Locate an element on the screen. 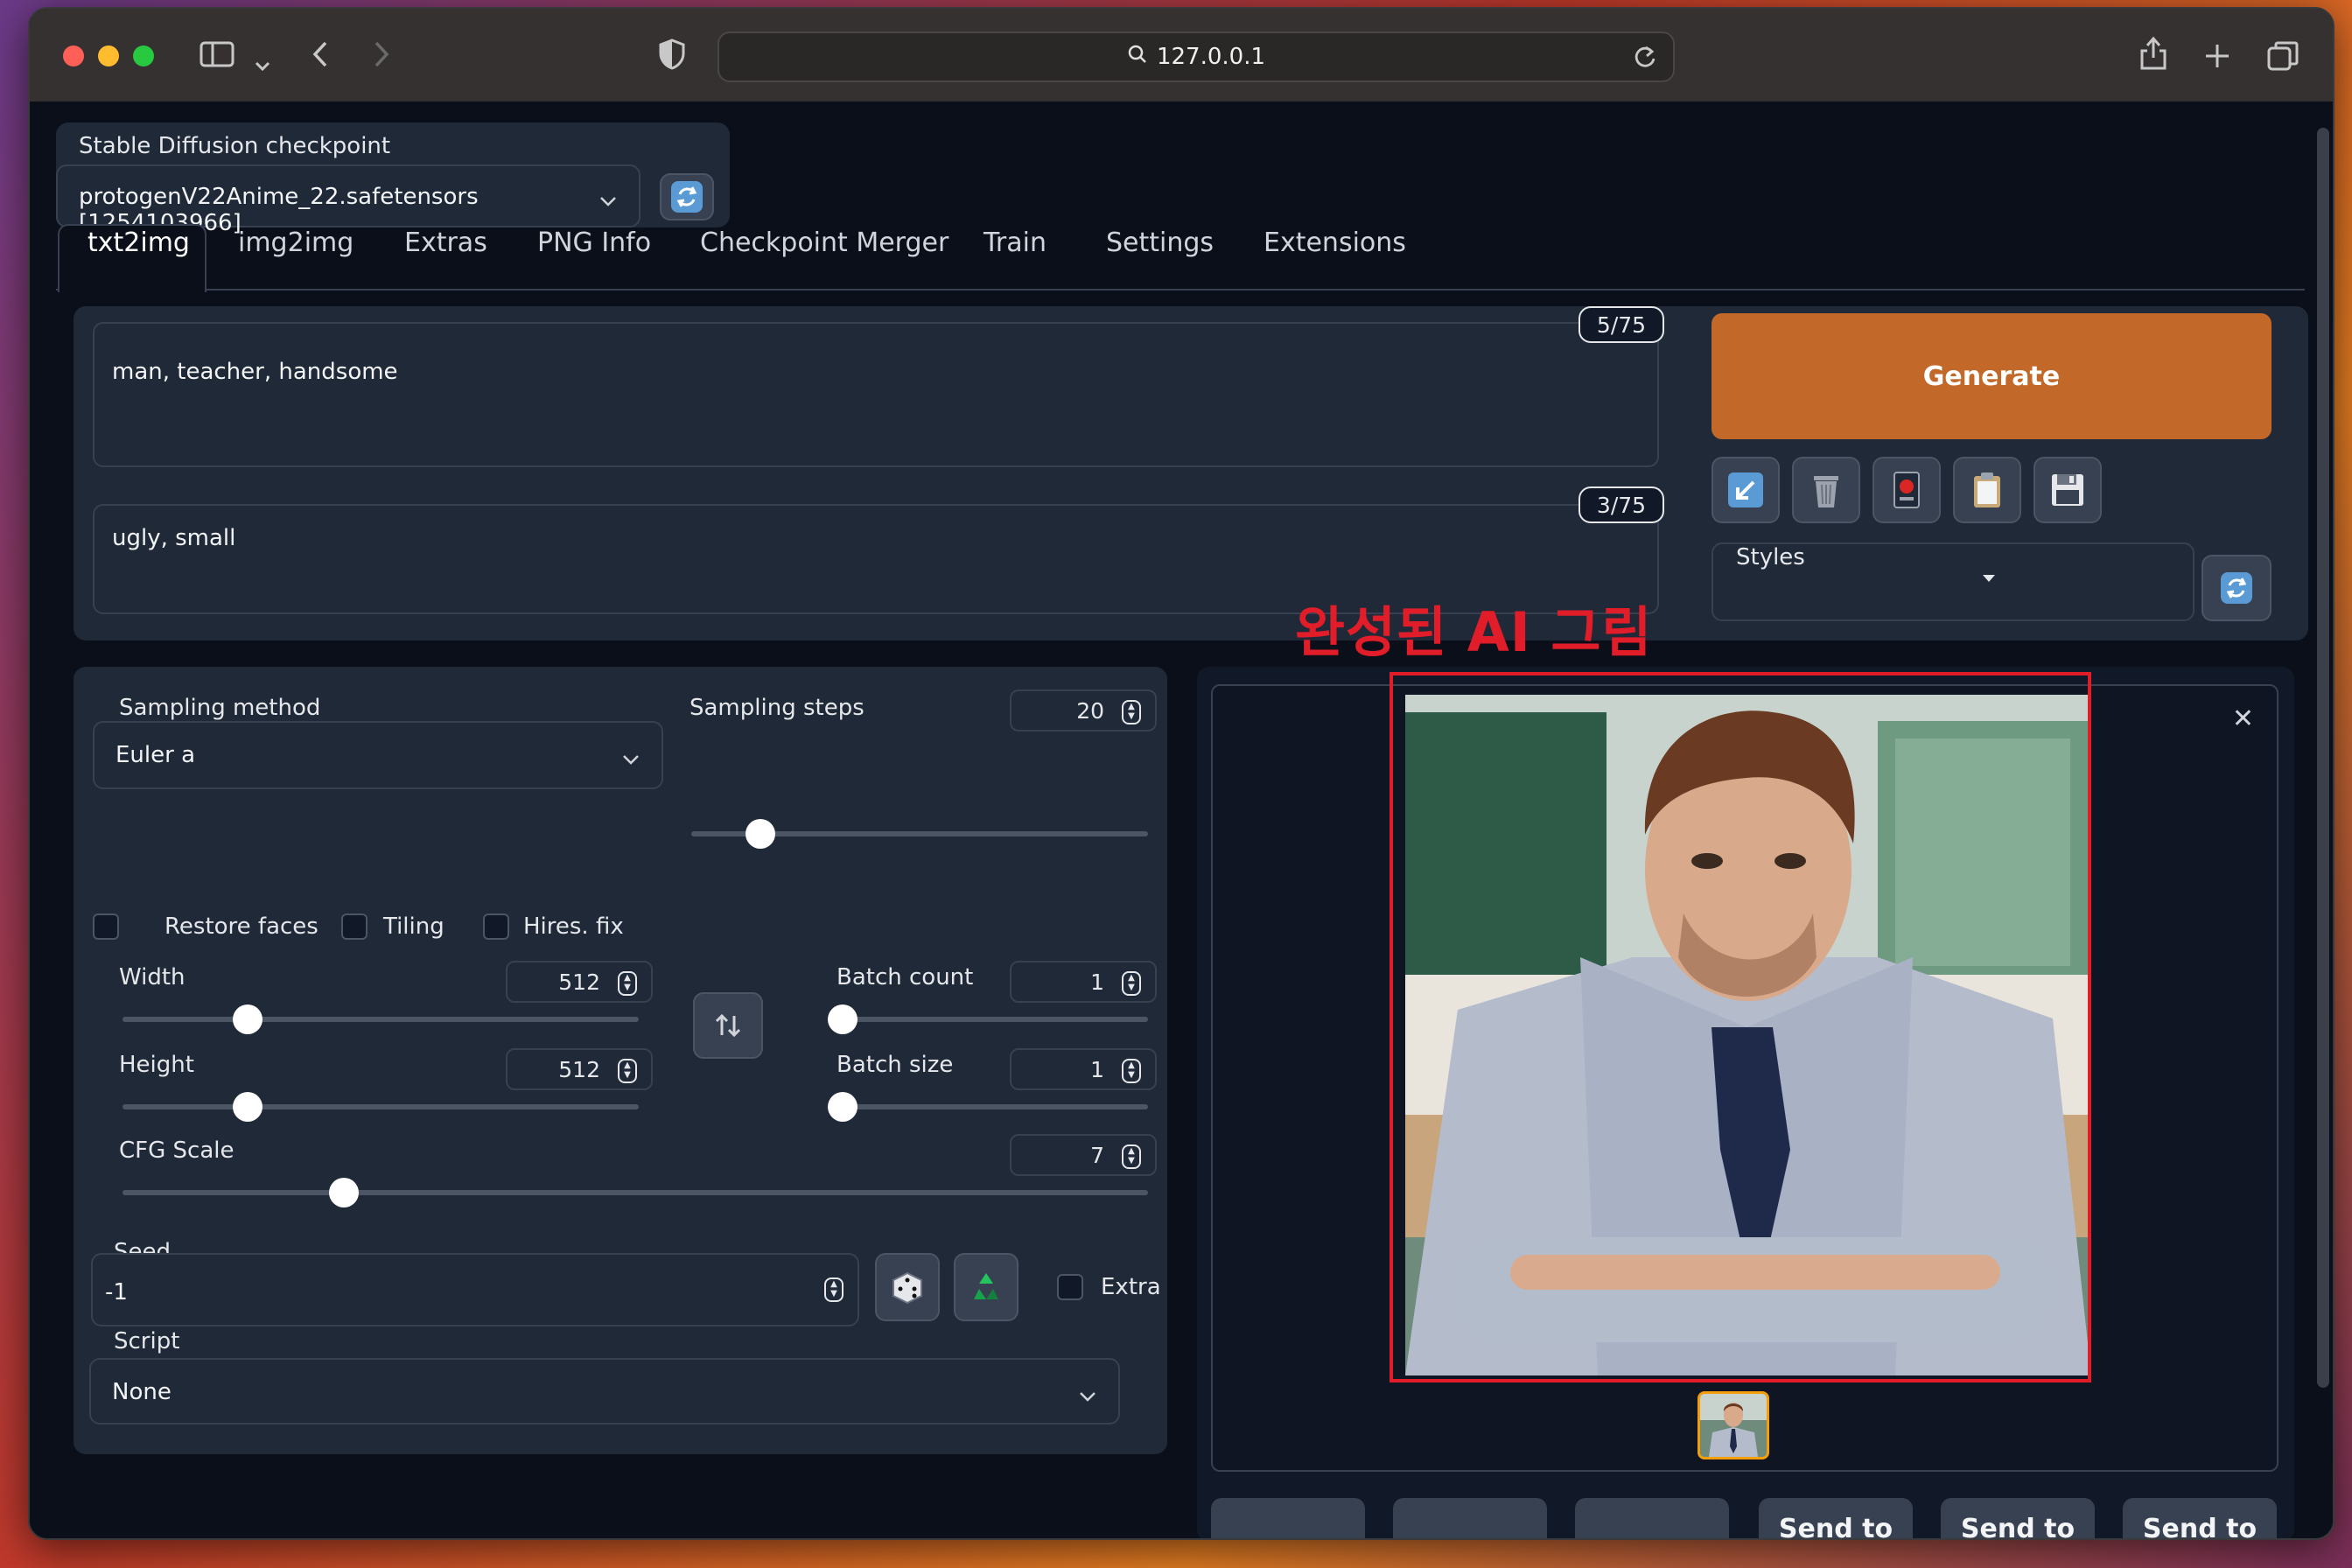 Image resolution: width=2352 pixels, height=1568 pixels. width-input: 512 ▲ ▼ is located at coordinates (579, 982).